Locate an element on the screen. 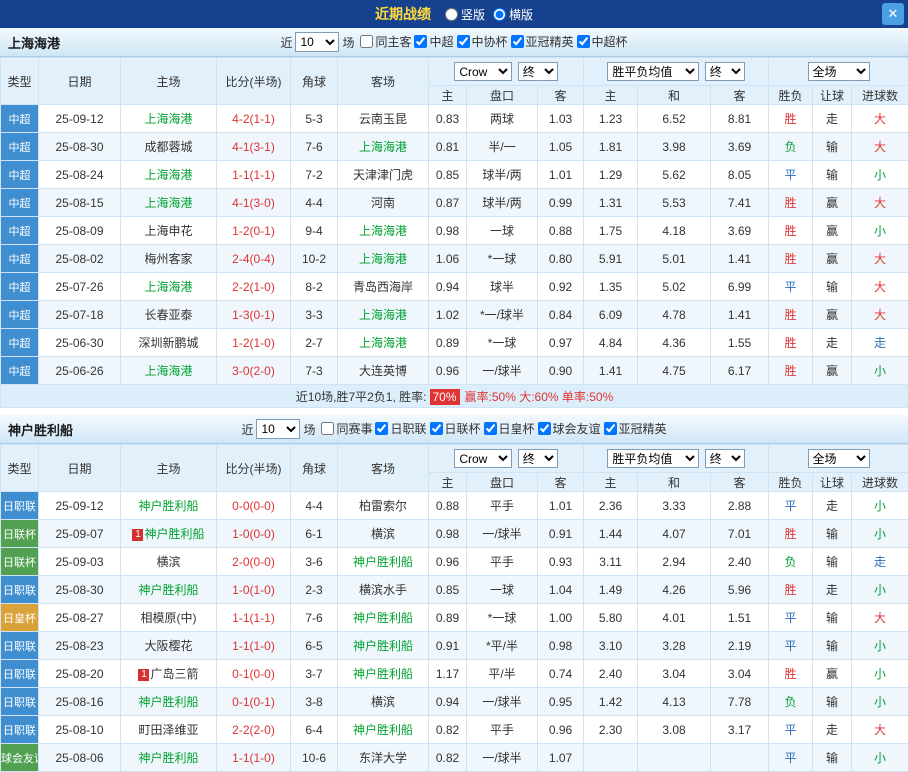  competition-filter: 日联杯 is located at coordinates (455, 428).